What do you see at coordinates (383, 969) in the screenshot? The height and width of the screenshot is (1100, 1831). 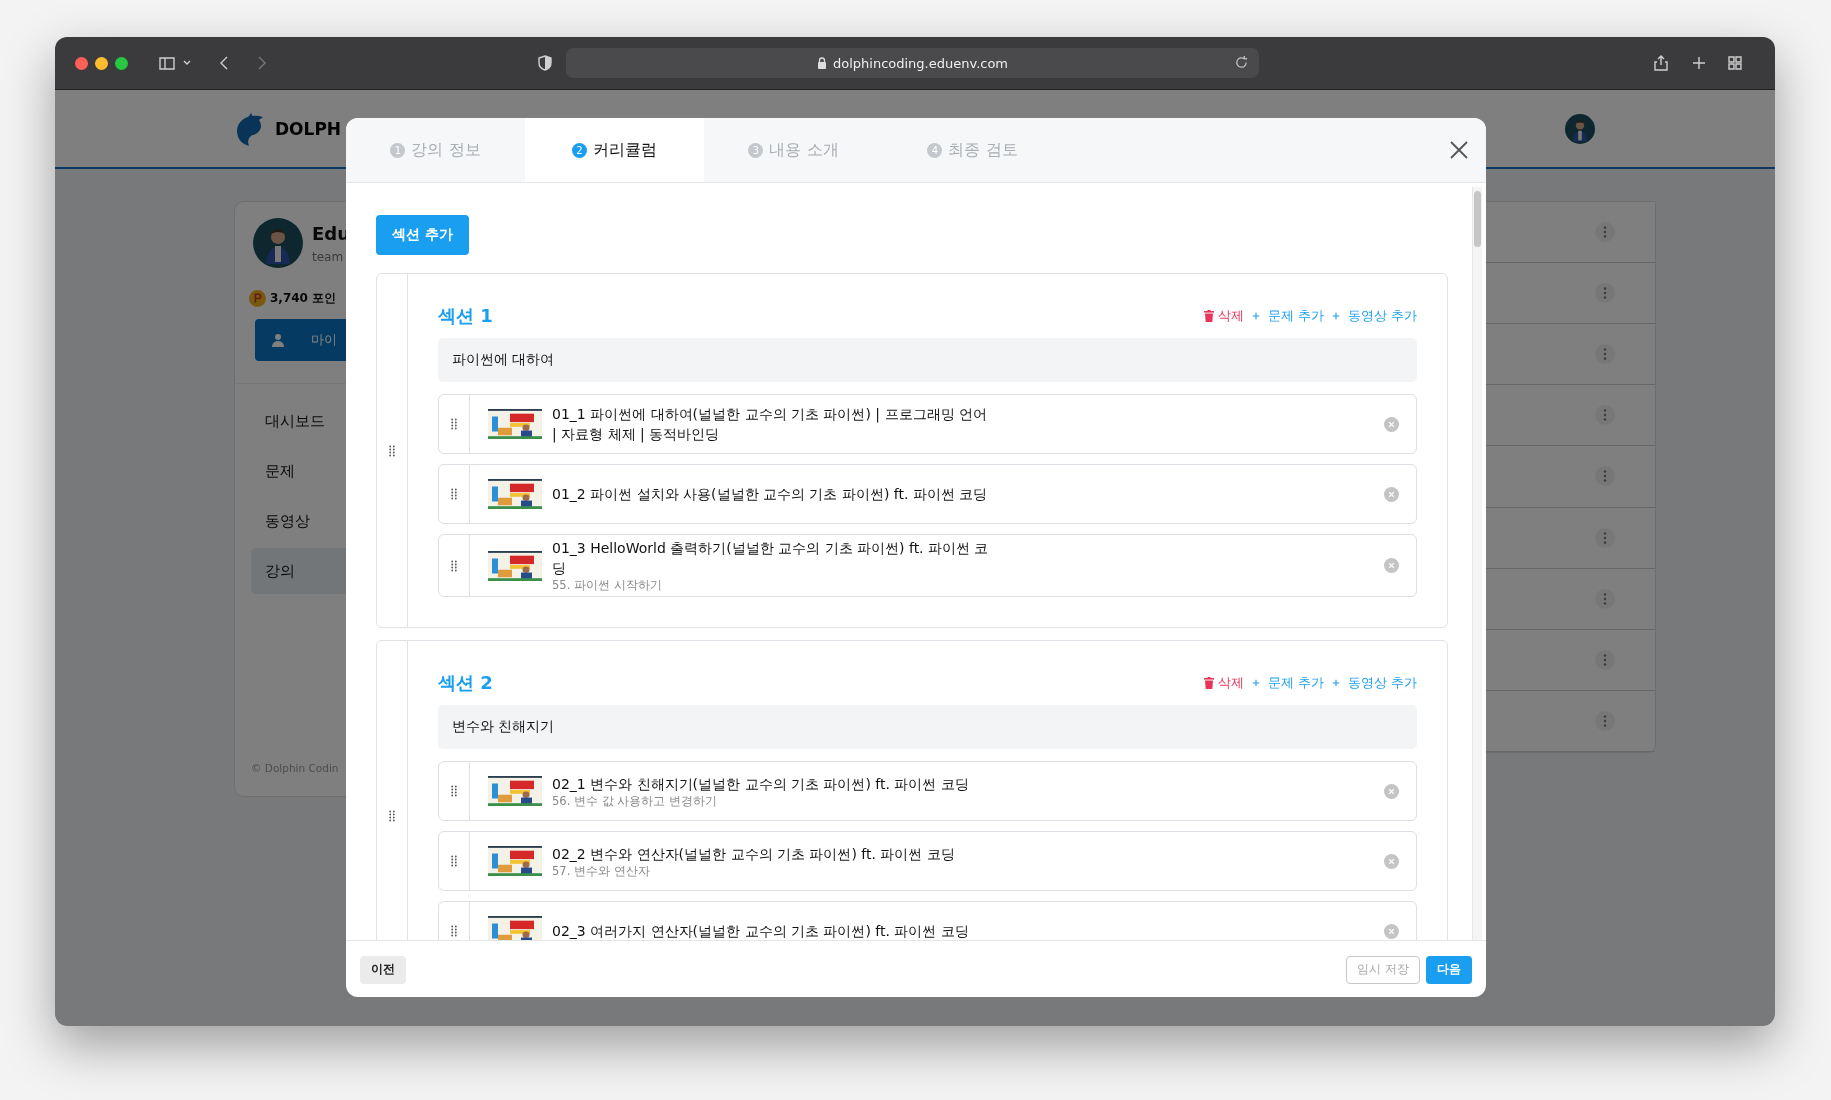 I see `previous-button: 이전` at bounding box center [383, 969].